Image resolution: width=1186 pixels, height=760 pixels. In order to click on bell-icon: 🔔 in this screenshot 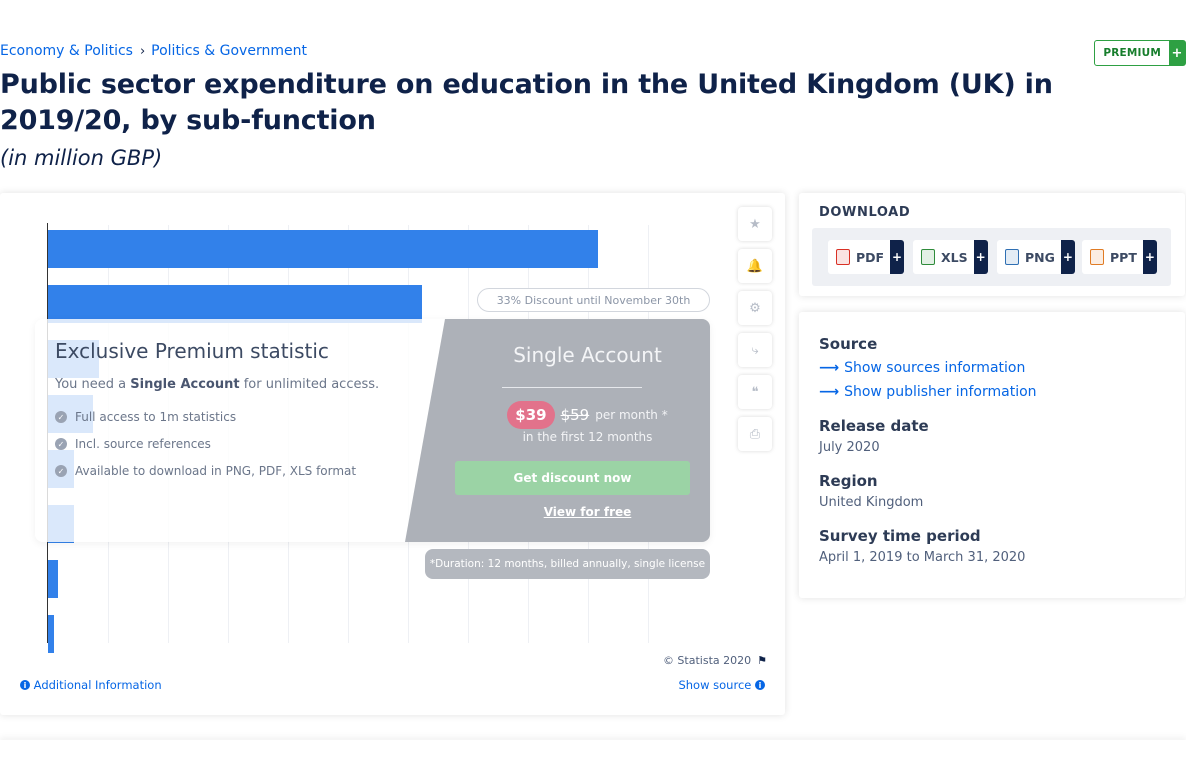, I will do `click(755, 266)`.